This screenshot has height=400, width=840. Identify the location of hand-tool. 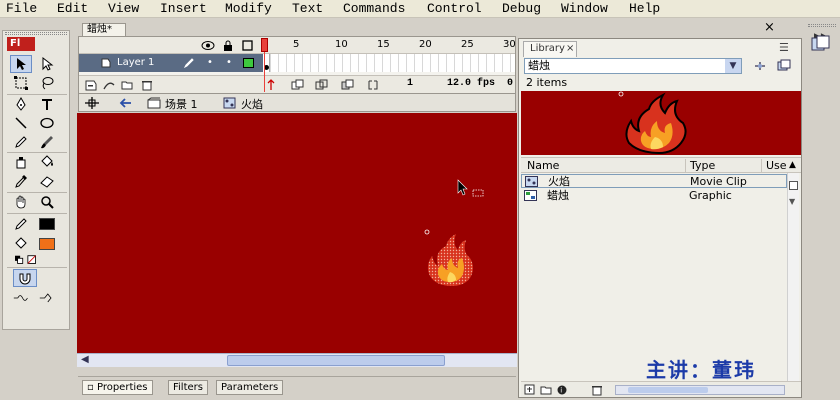
(21, 202).